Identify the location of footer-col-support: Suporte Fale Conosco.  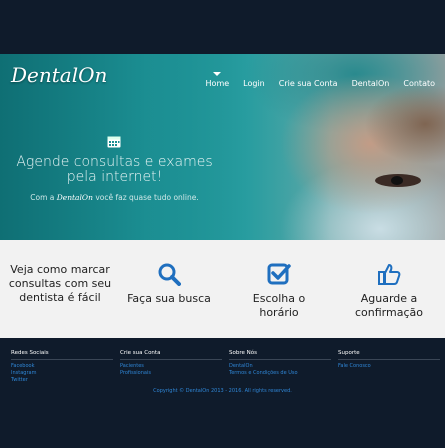
(389, 360).